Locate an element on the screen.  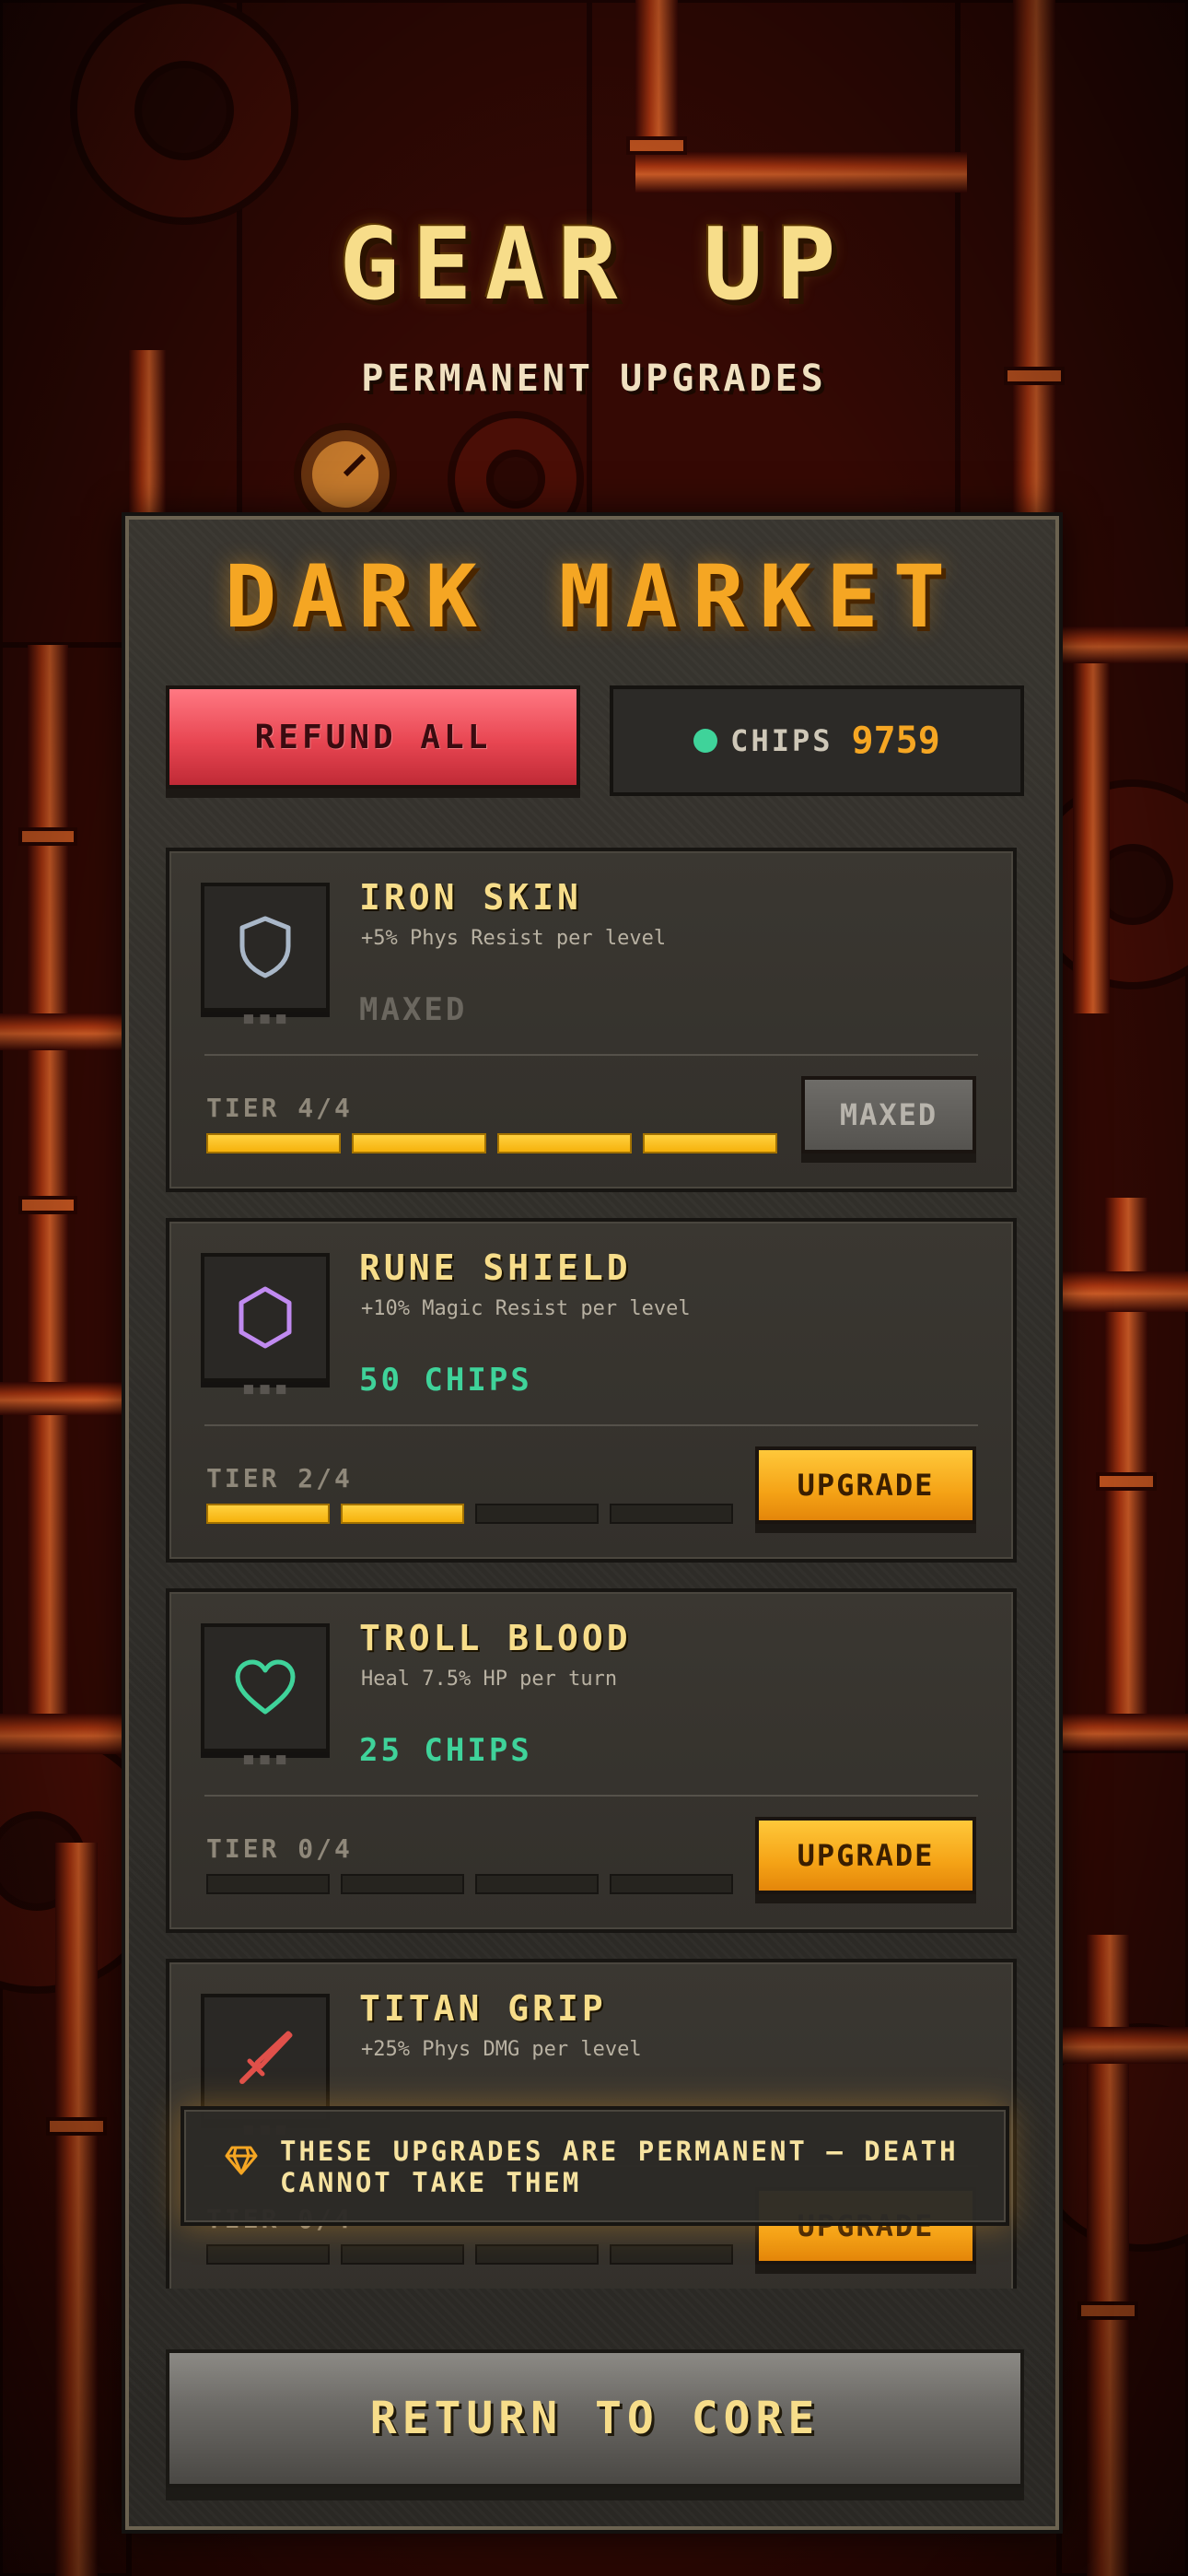
upgrade-price: 50 CHIPS is located at coordinates (445, 1381).